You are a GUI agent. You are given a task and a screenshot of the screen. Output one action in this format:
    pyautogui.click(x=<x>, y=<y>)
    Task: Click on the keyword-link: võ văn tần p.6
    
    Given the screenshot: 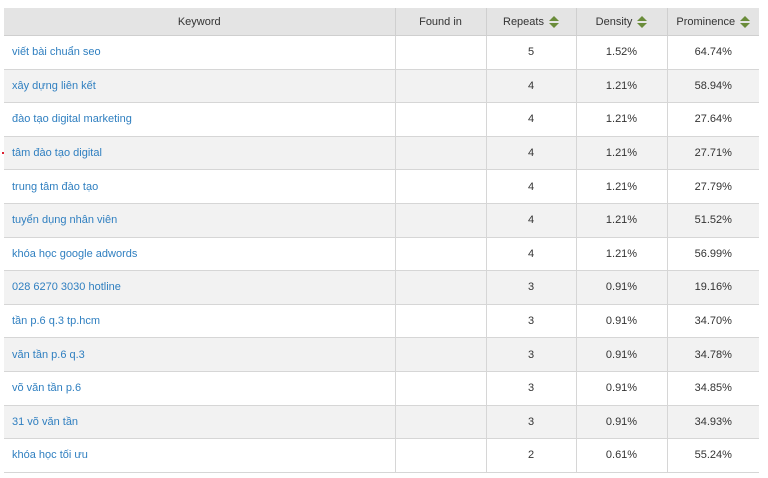 What is the action you would take?
    pyautogui.click(x=46, y=388)
    